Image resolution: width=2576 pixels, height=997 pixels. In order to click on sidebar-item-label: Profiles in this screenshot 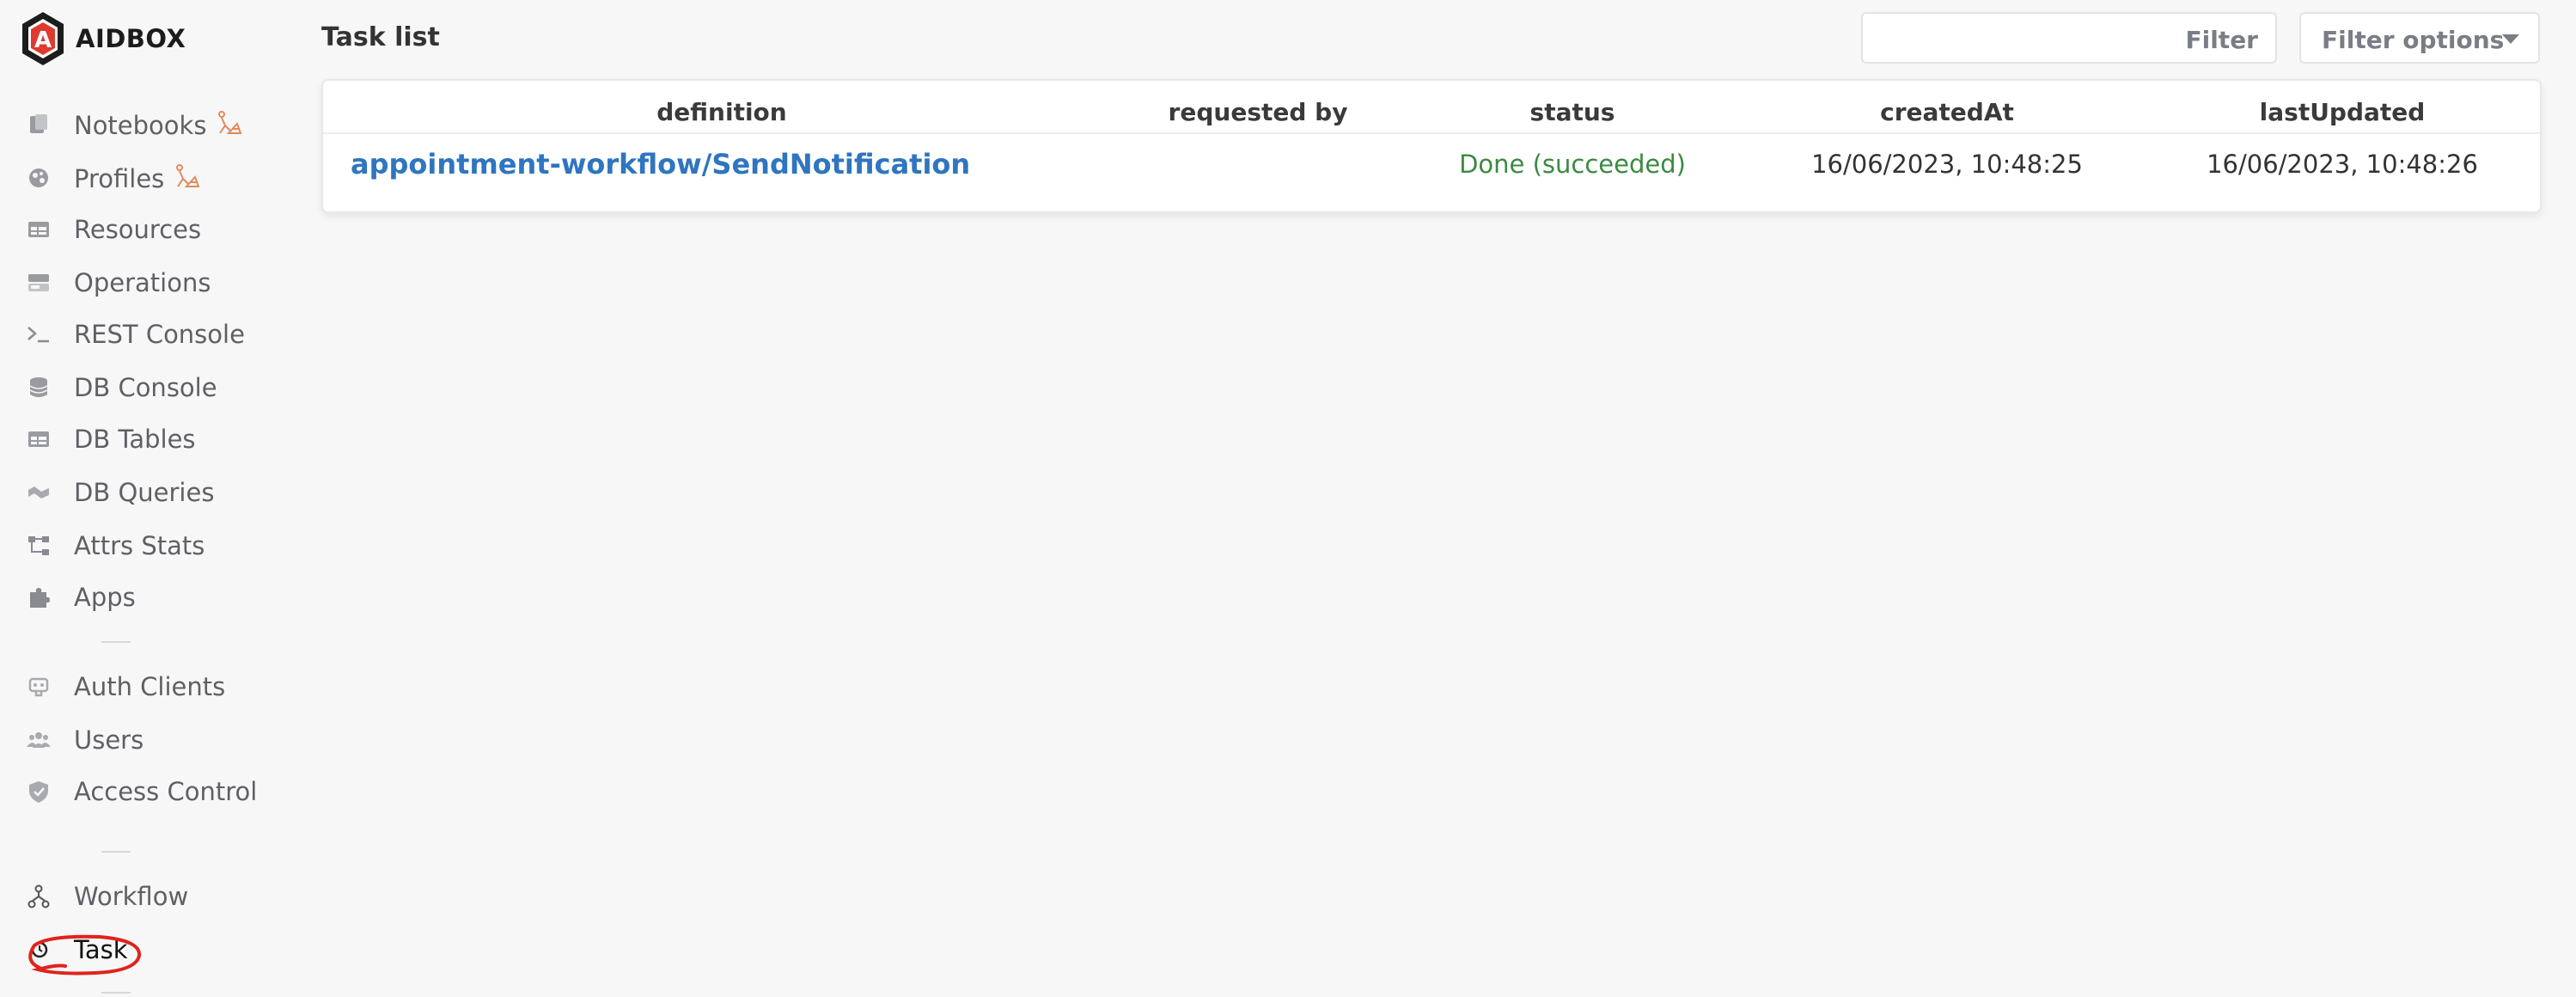, I will do `click(119, 178)`.